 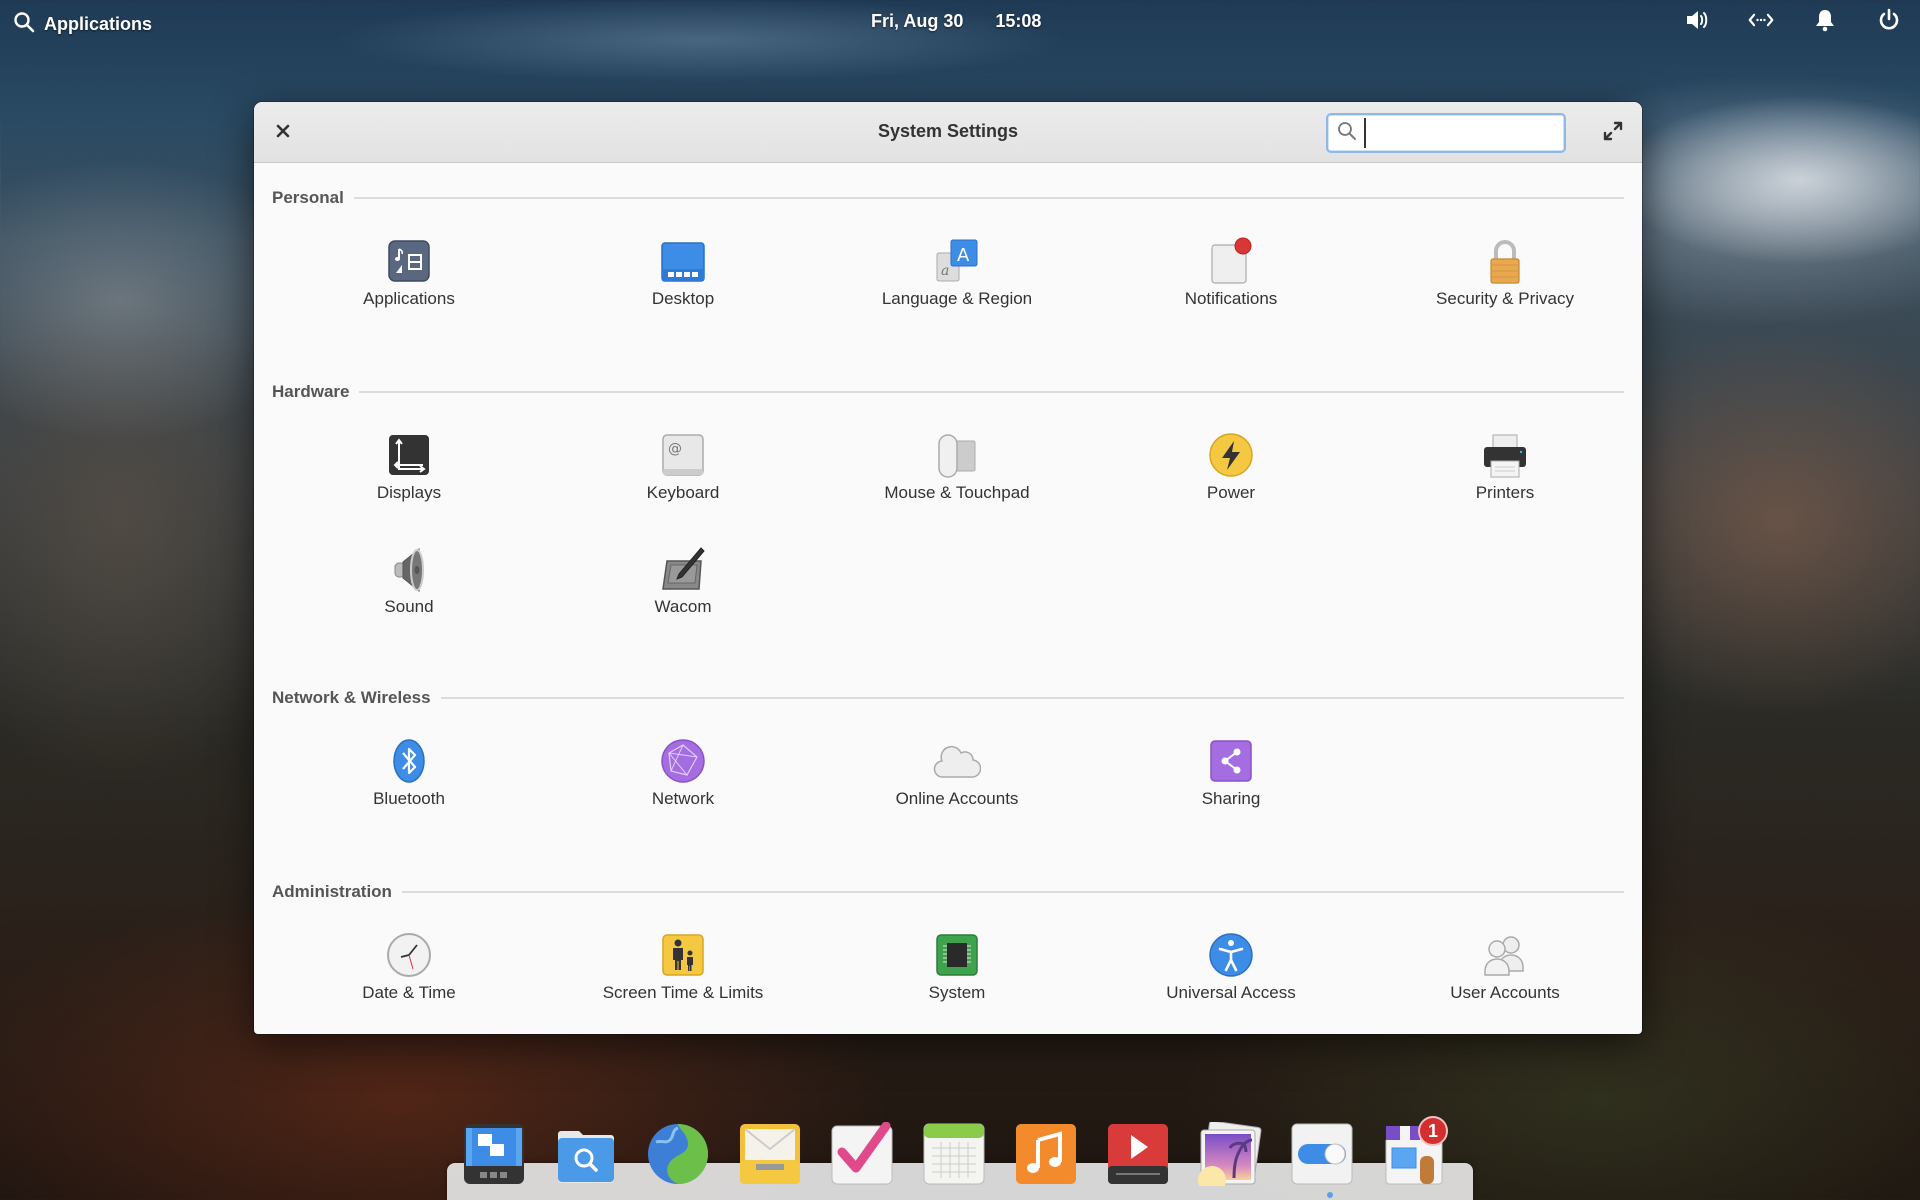 I want to click on mouse-icon, so click(x=957, y=455).